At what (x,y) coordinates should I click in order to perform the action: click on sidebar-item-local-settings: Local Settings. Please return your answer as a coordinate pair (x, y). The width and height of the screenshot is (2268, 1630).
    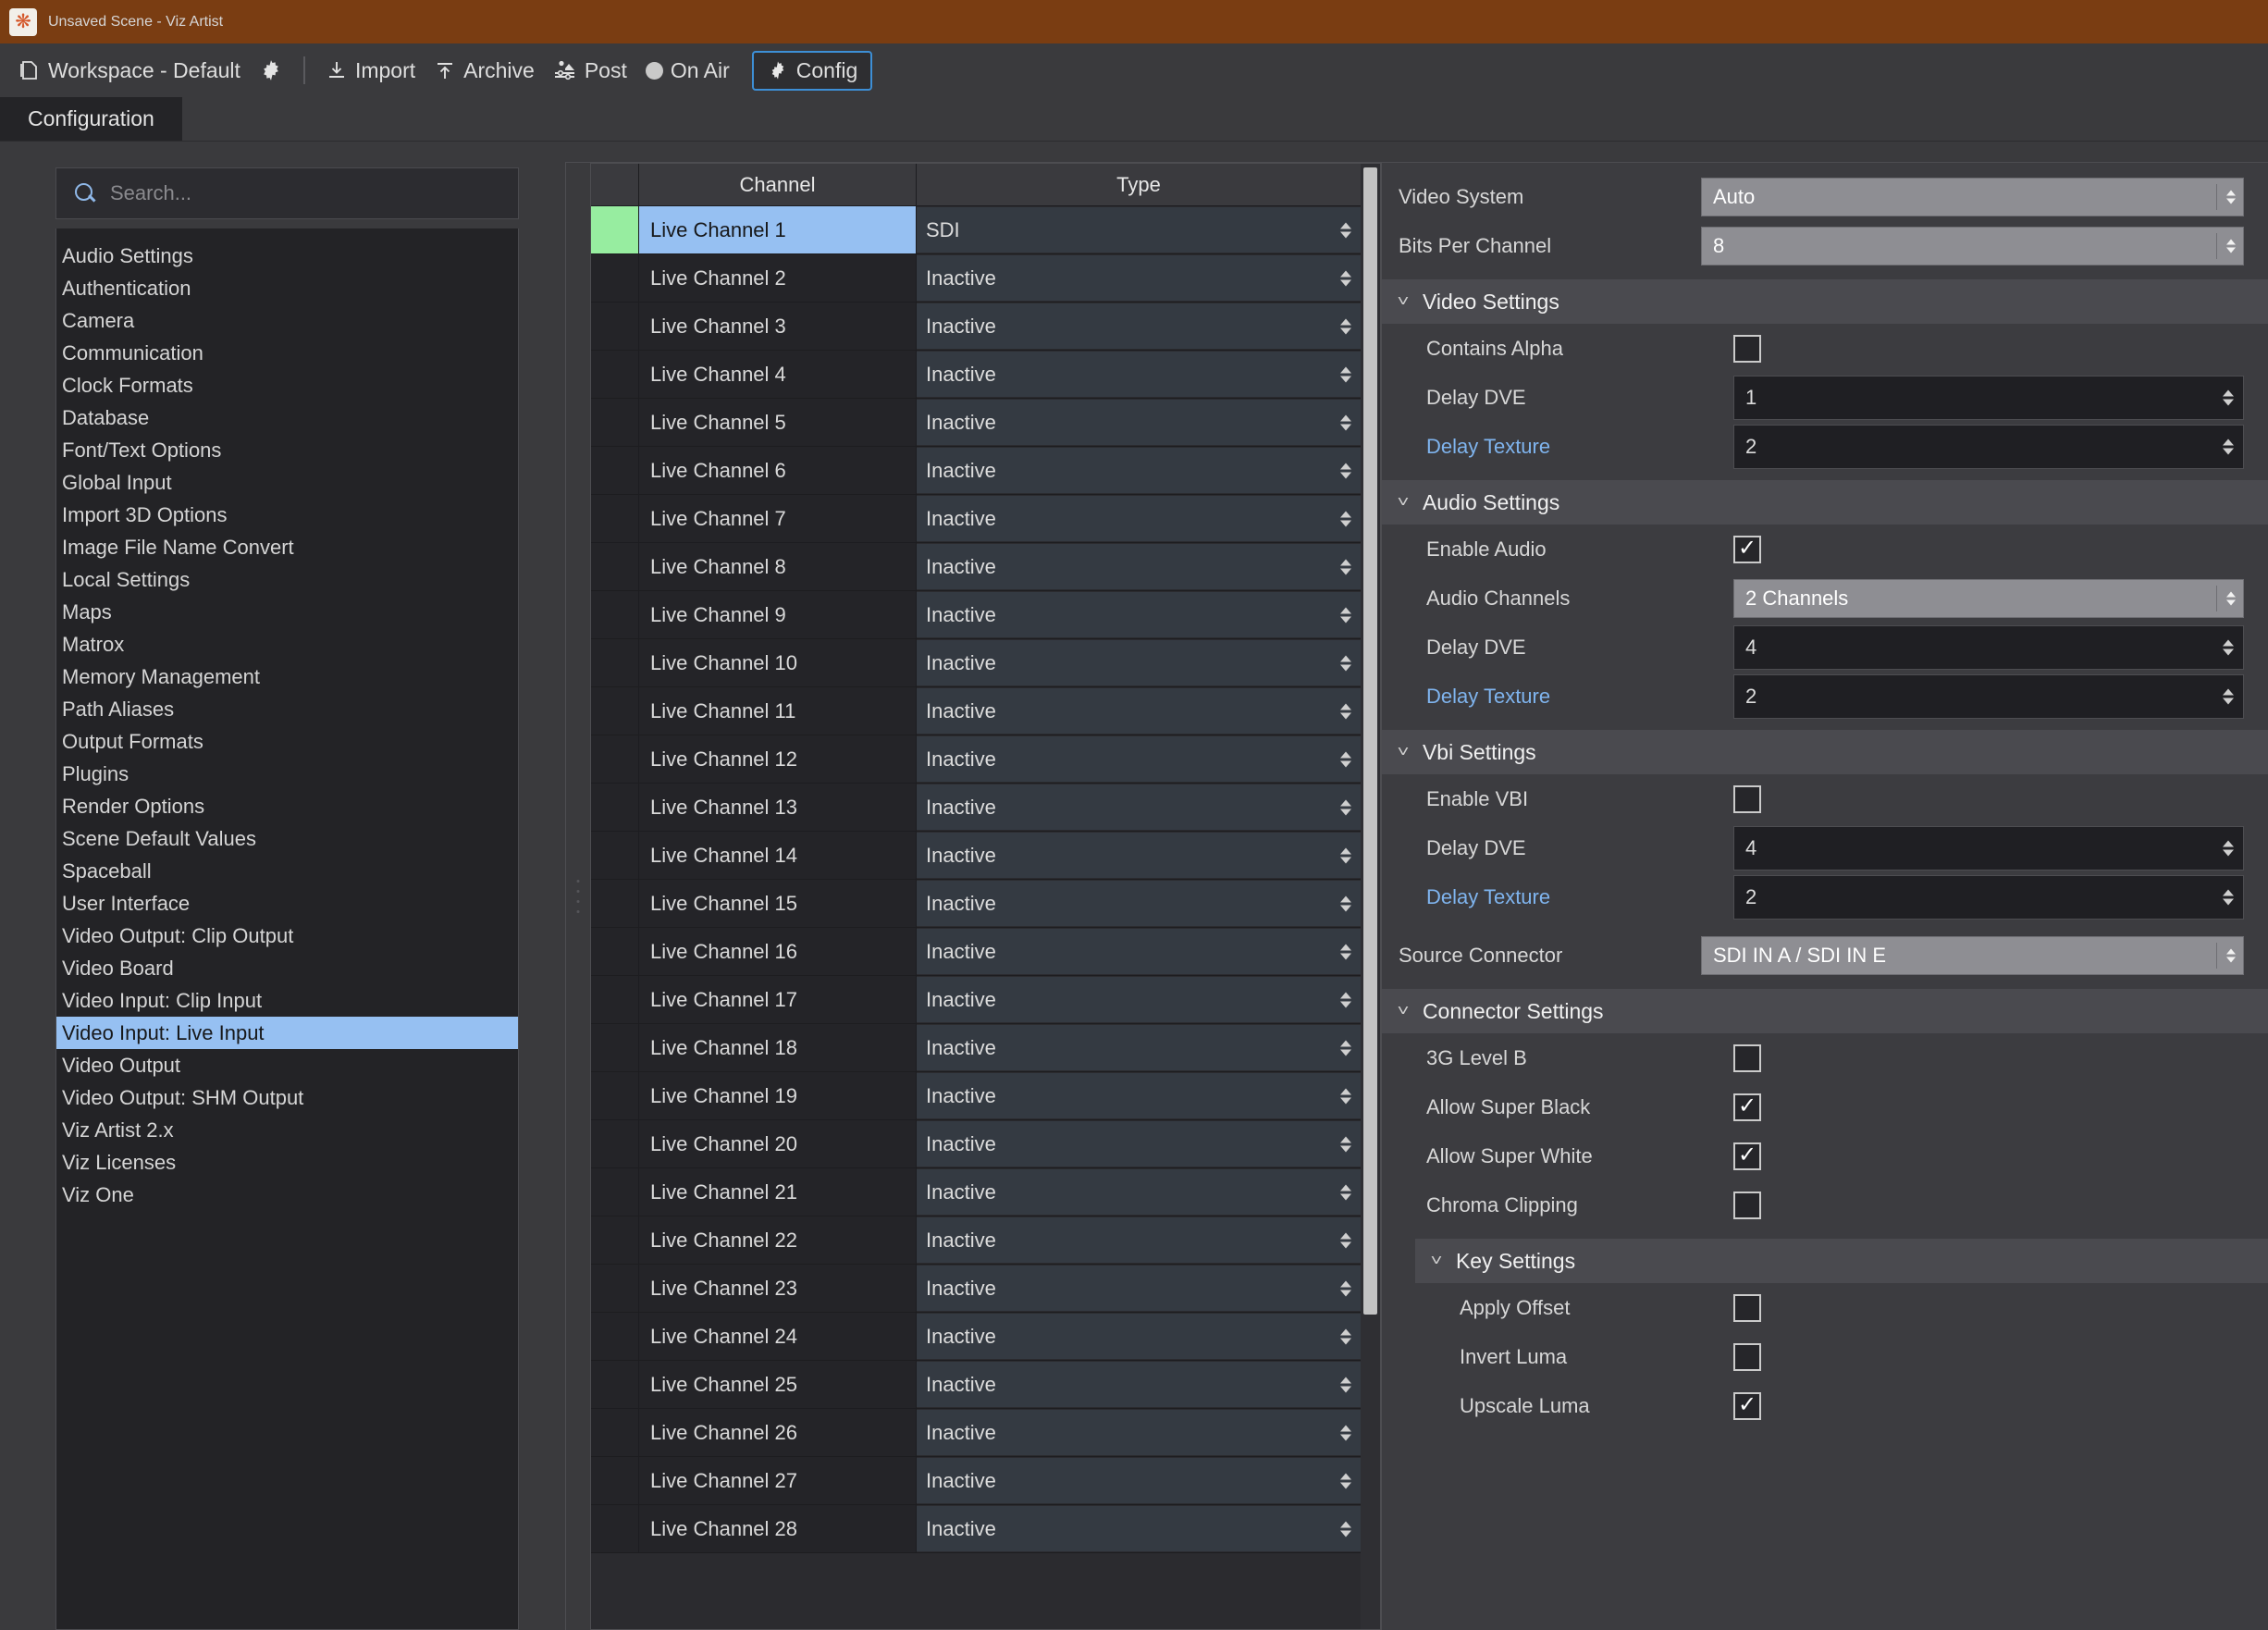
    Looking at the image, I should click on (287, 579).